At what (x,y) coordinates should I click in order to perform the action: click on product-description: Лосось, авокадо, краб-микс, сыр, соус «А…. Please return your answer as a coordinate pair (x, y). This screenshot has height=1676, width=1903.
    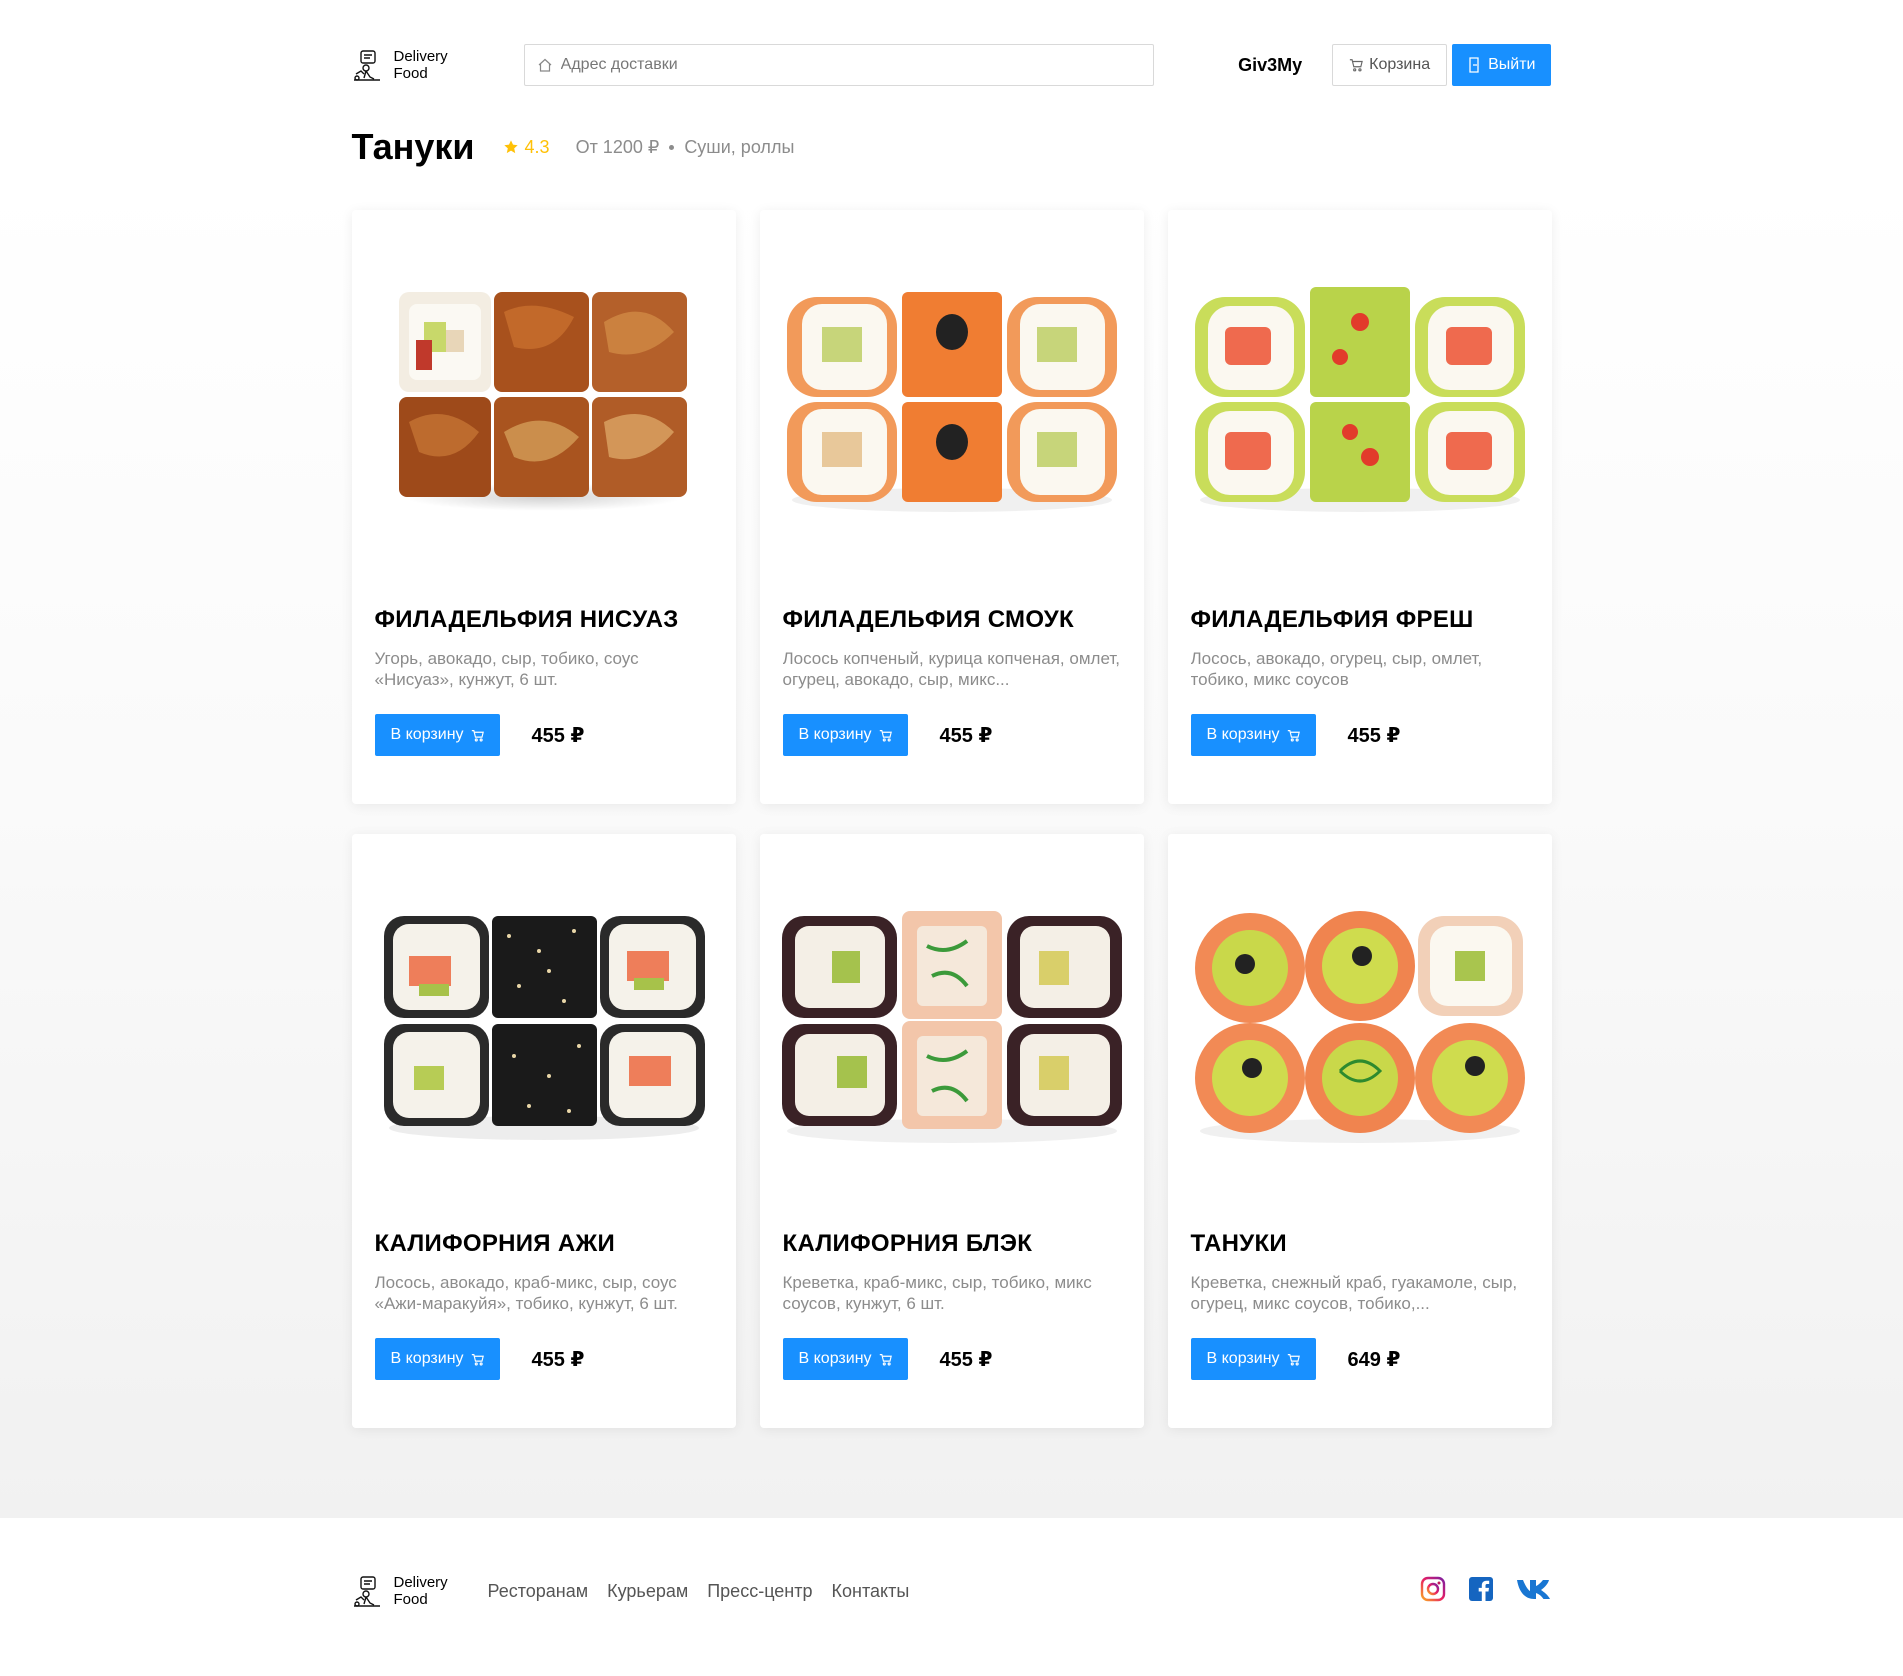
    Looking at the image, I should click on (526, 1293).